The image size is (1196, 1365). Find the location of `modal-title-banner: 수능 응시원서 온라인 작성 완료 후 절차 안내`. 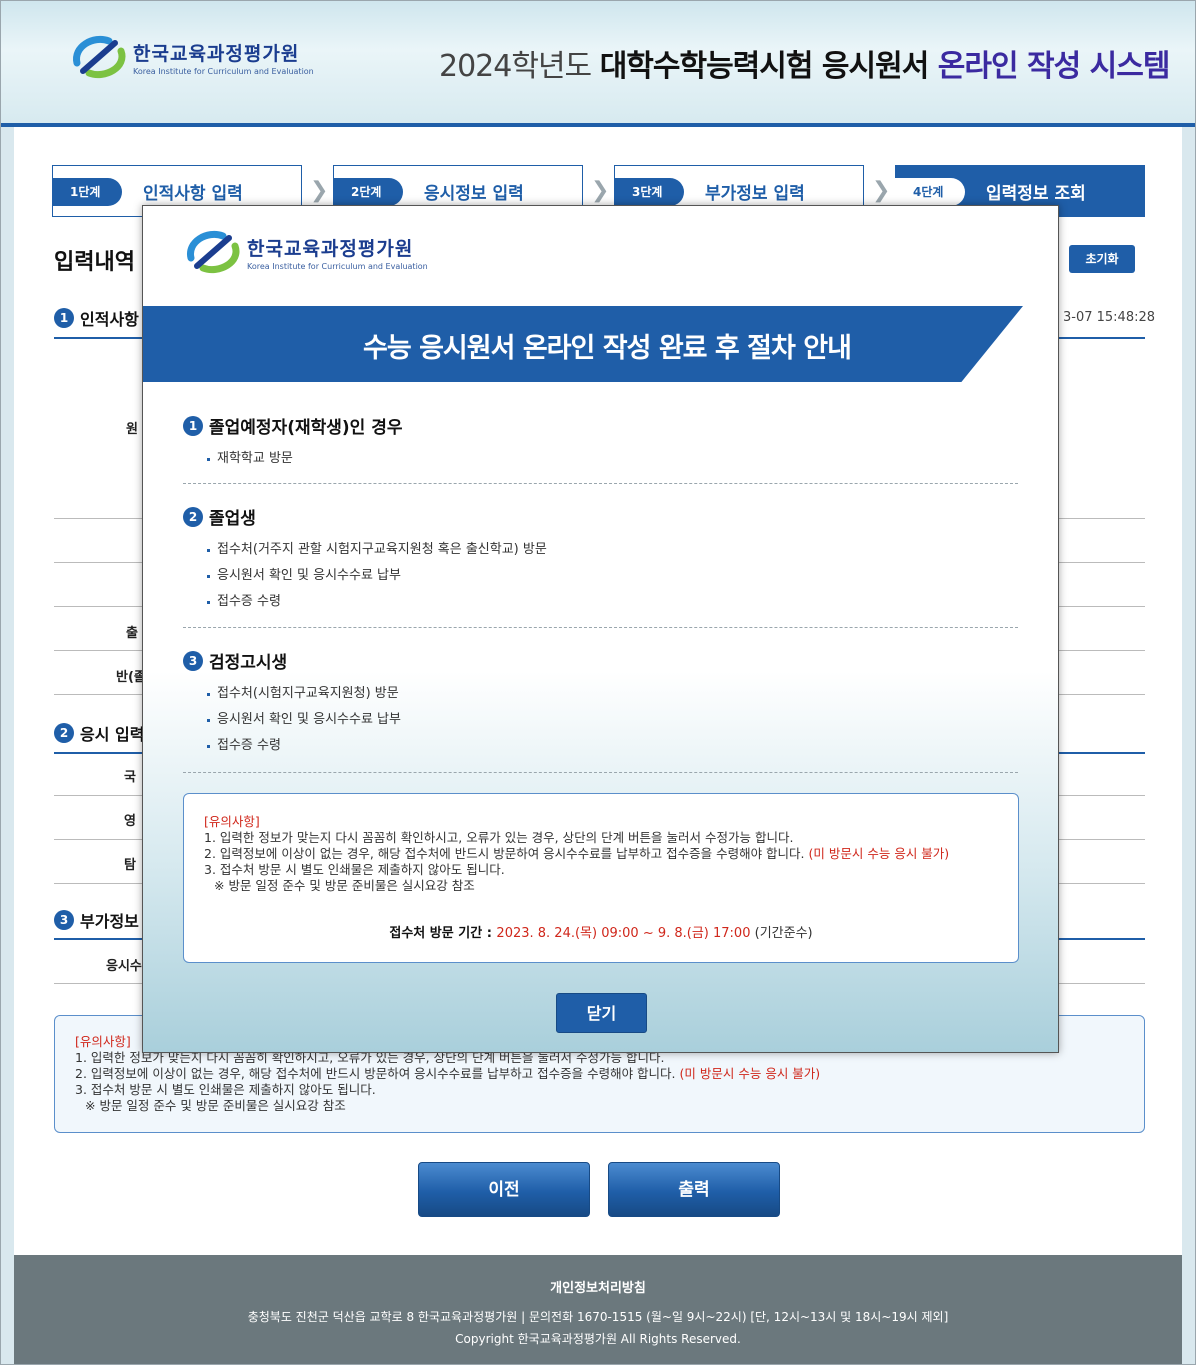

modal-title-banner: 수능 응시원서 온라인 작성 완료 후 절차 안내 is located at coordinates (583, 344).